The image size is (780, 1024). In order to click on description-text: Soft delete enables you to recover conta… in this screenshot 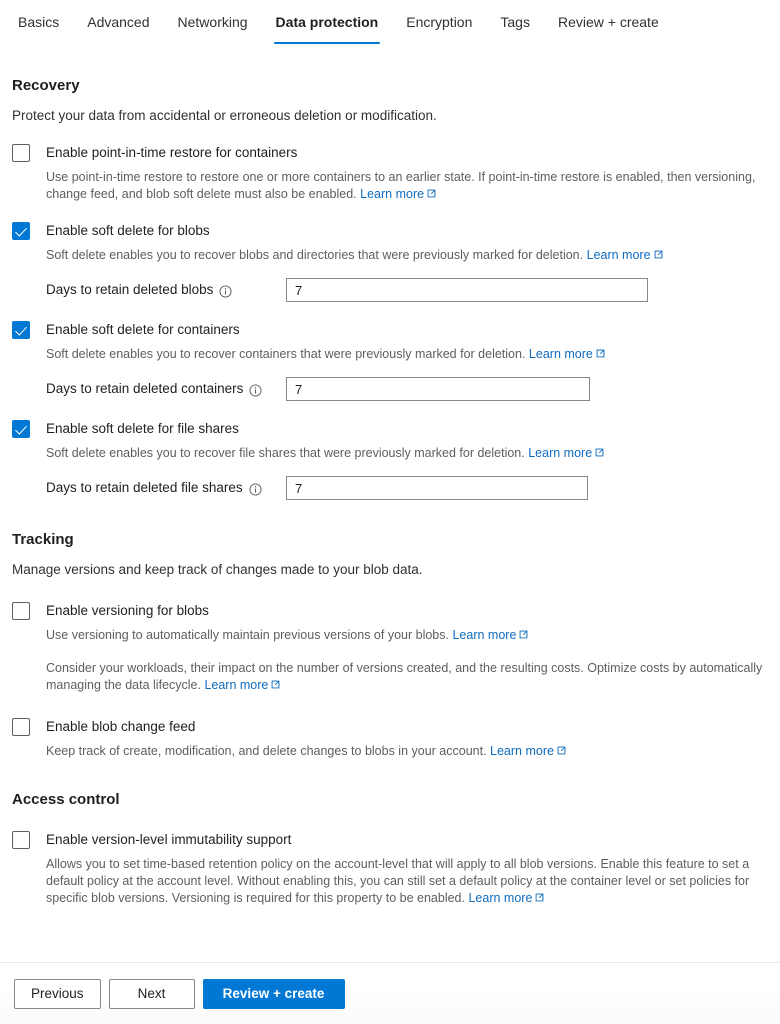, I will do `click(286, 354)`.